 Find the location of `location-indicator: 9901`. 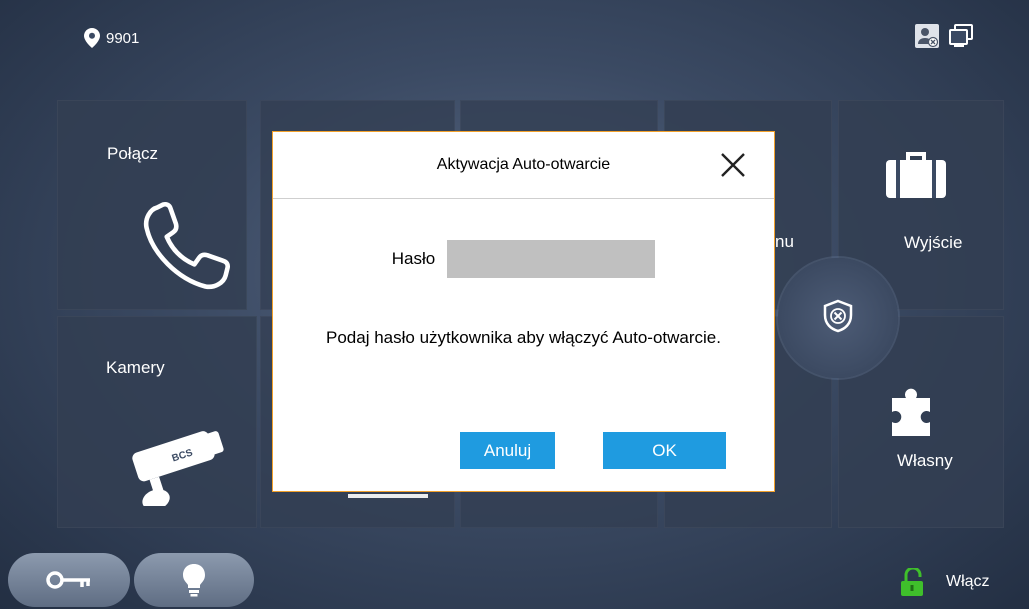

location-indicator: 9901 is located at coordinates (111, 38).